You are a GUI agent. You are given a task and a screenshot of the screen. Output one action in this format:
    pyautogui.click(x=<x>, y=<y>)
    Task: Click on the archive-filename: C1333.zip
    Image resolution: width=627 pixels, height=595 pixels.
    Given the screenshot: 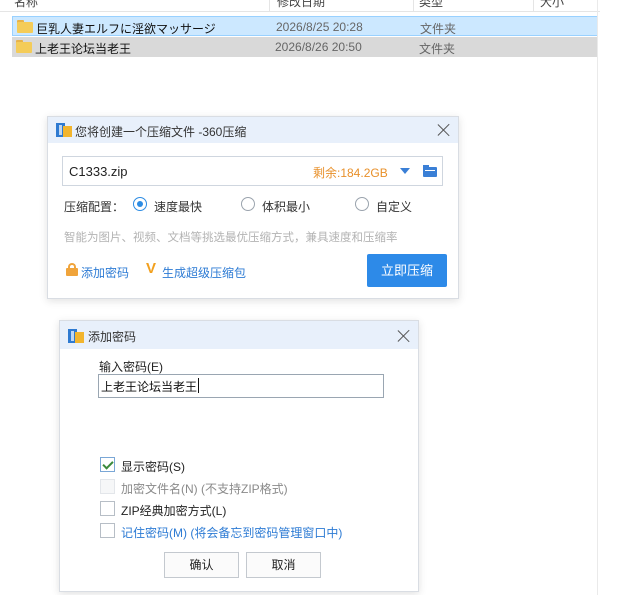 What is the action you would take?
    pyautogui.click(x=98, y=171)
    